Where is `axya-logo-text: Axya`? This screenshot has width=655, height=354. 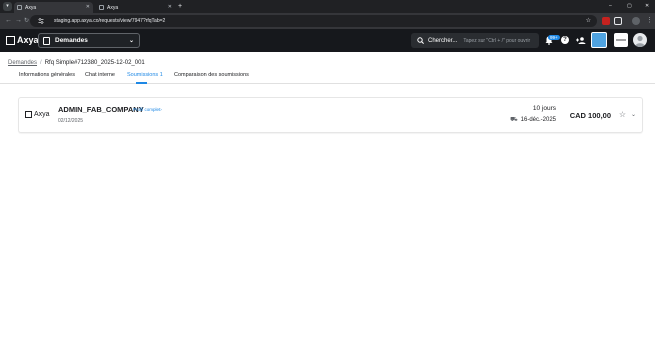
axya-logo-text: Axya is located at coordinates (28, 40).